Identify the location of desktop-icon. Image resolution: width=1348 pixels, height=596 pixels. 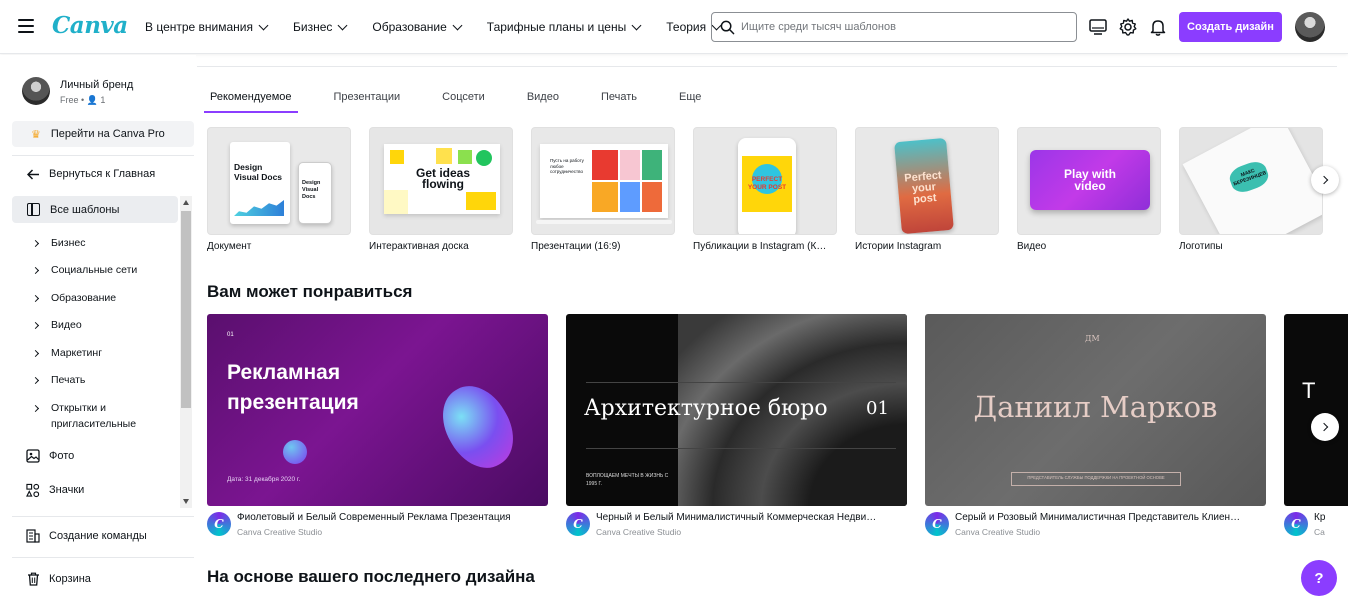
(1098, 27).